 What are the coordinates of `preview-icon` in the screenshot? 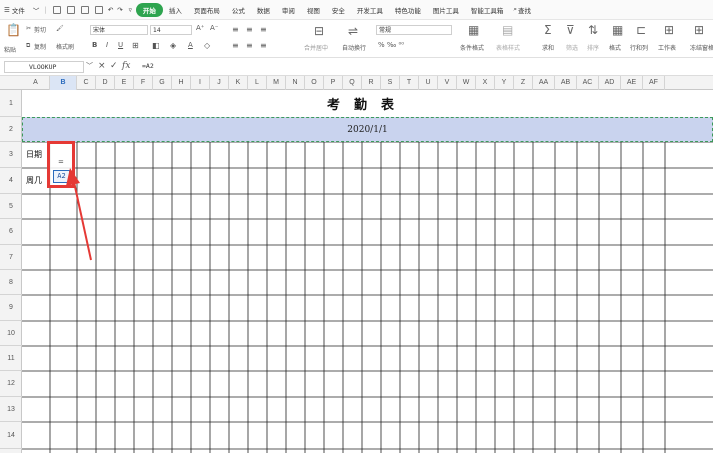 It's located at (98, 9).